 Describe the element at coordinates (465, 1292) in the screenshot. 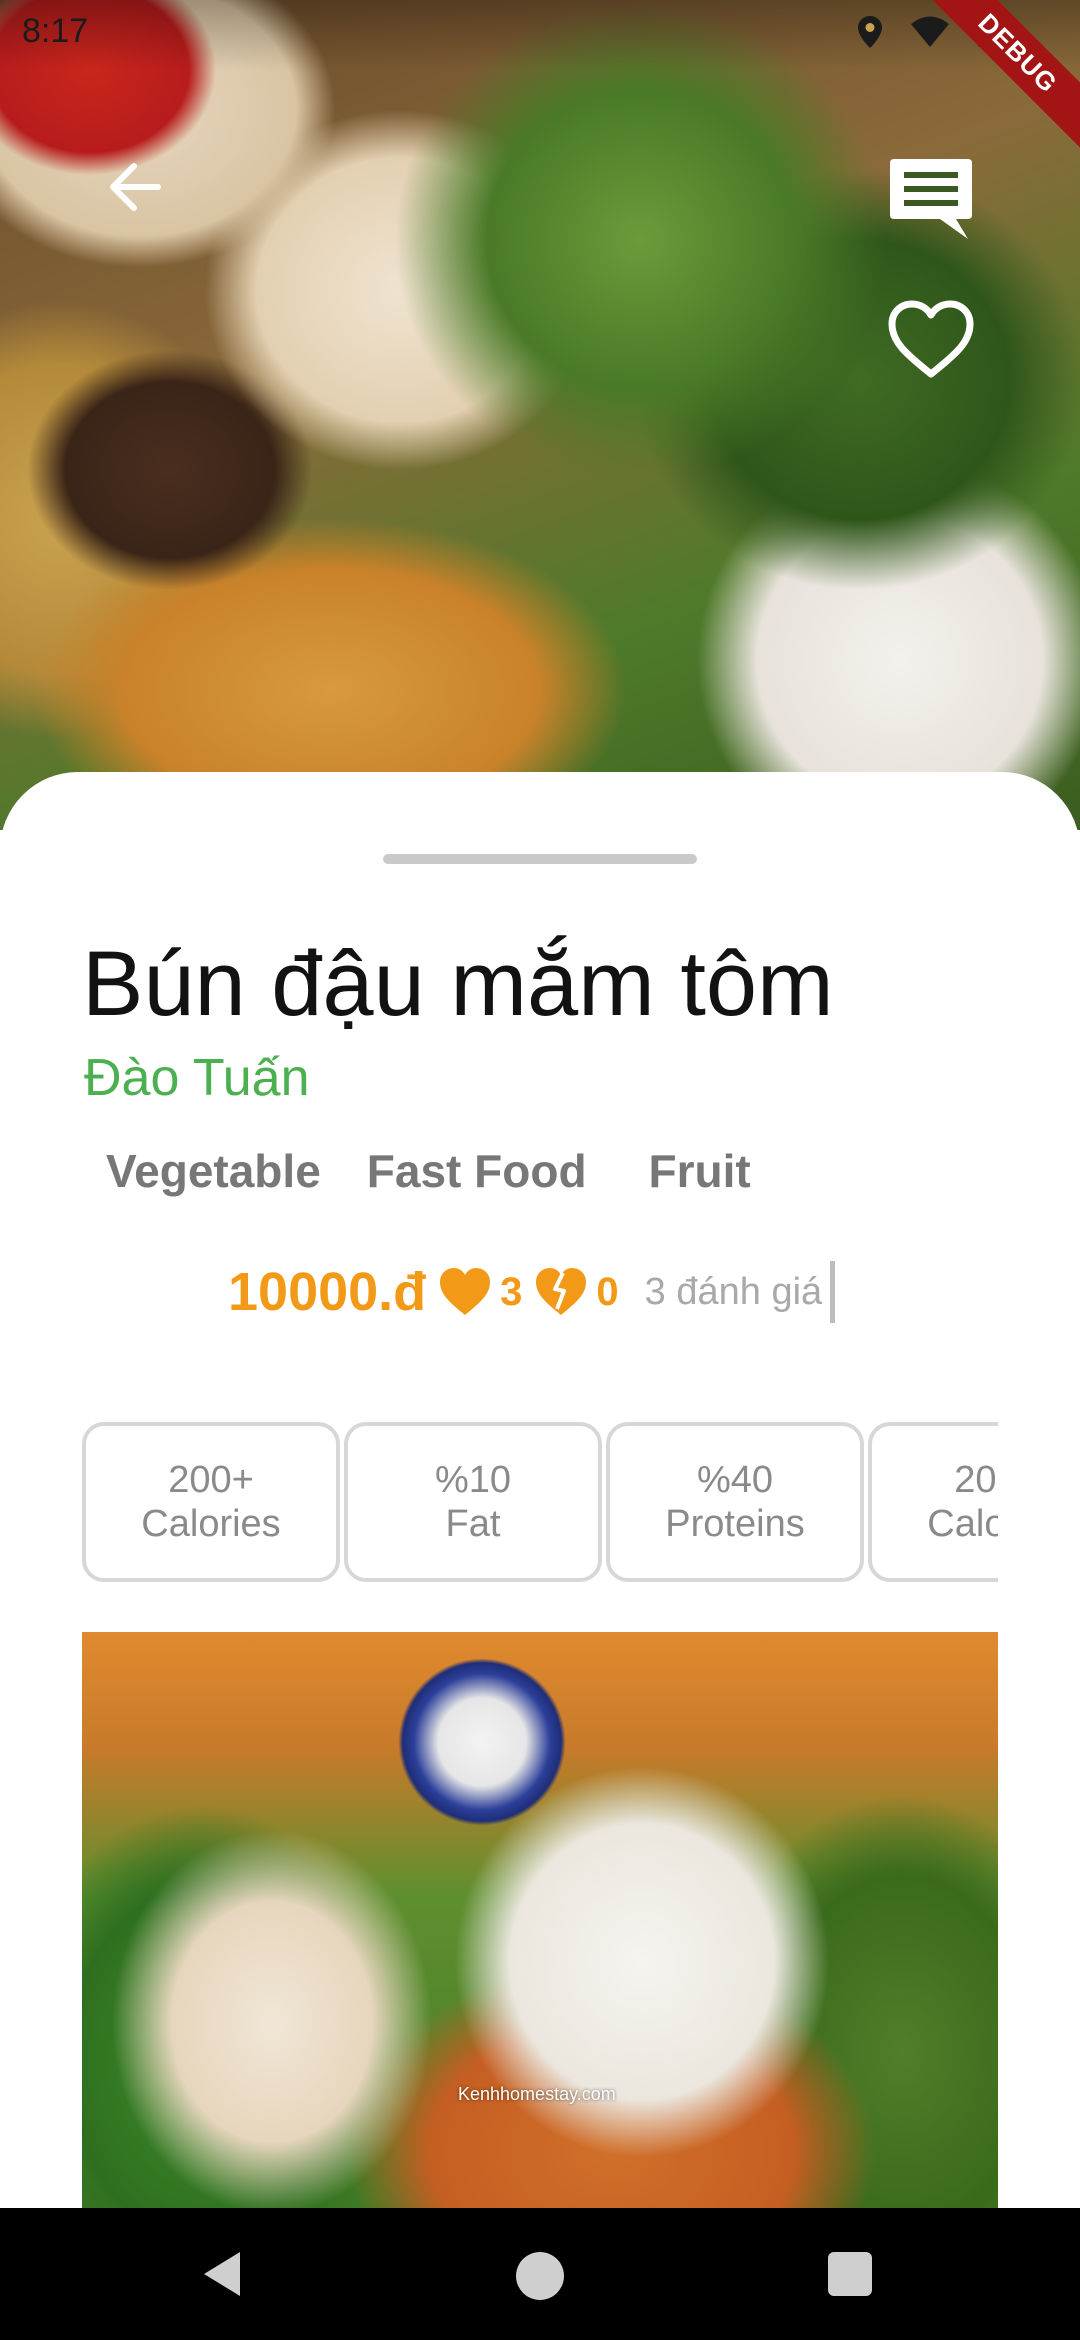

I see `heart-filled-icon` at that location.